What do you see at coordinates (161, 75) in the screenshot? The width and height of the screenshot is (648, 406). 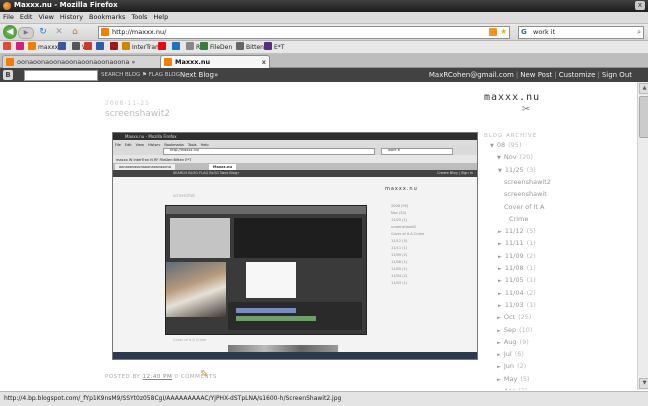 I see `flag-blog-button: ⚑ FLAG BLOG` at bounding box center [161, 75].